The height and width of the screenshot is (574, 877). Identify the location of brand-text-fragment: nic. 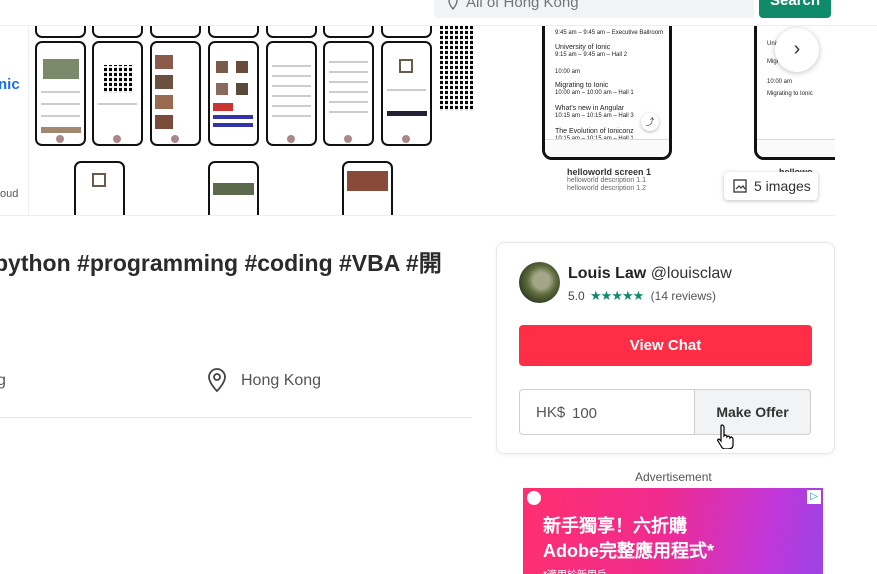
(10, 84).